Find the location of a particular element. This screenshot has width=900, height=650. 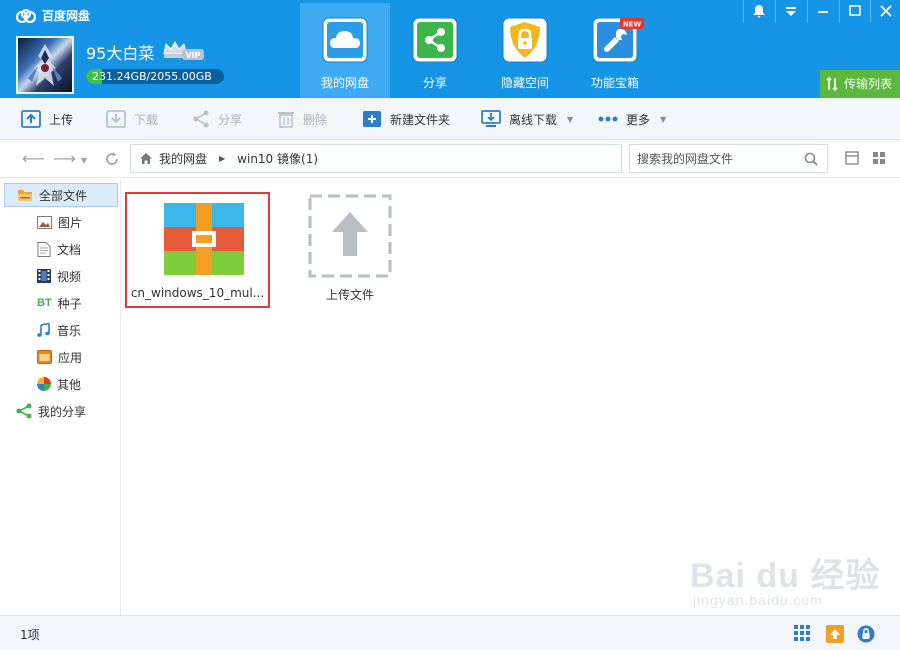

video-icon is located at coordinates (44, 276).